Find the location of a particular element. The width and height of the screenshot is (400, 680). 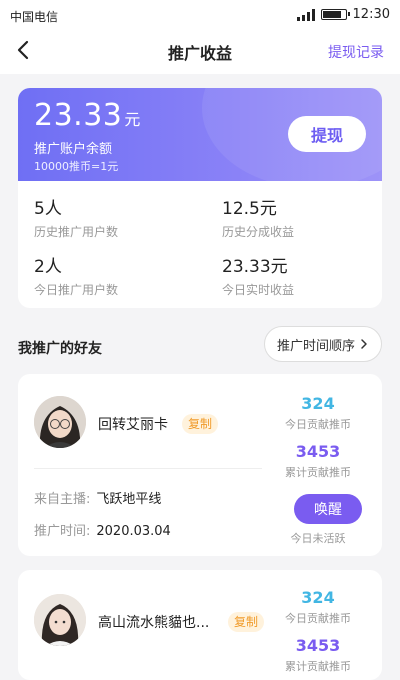

stat-today-income: 23.33元 今日实时收益 is located at coordinates (258, 275).